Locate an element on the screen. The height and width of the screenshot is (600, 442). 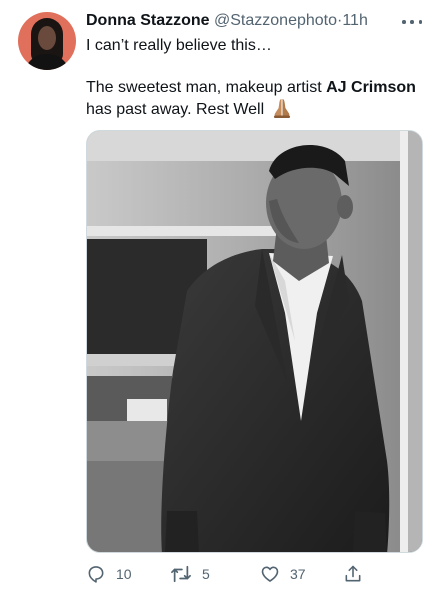
tweet-time: 11h is located at coordinates (355, 20).